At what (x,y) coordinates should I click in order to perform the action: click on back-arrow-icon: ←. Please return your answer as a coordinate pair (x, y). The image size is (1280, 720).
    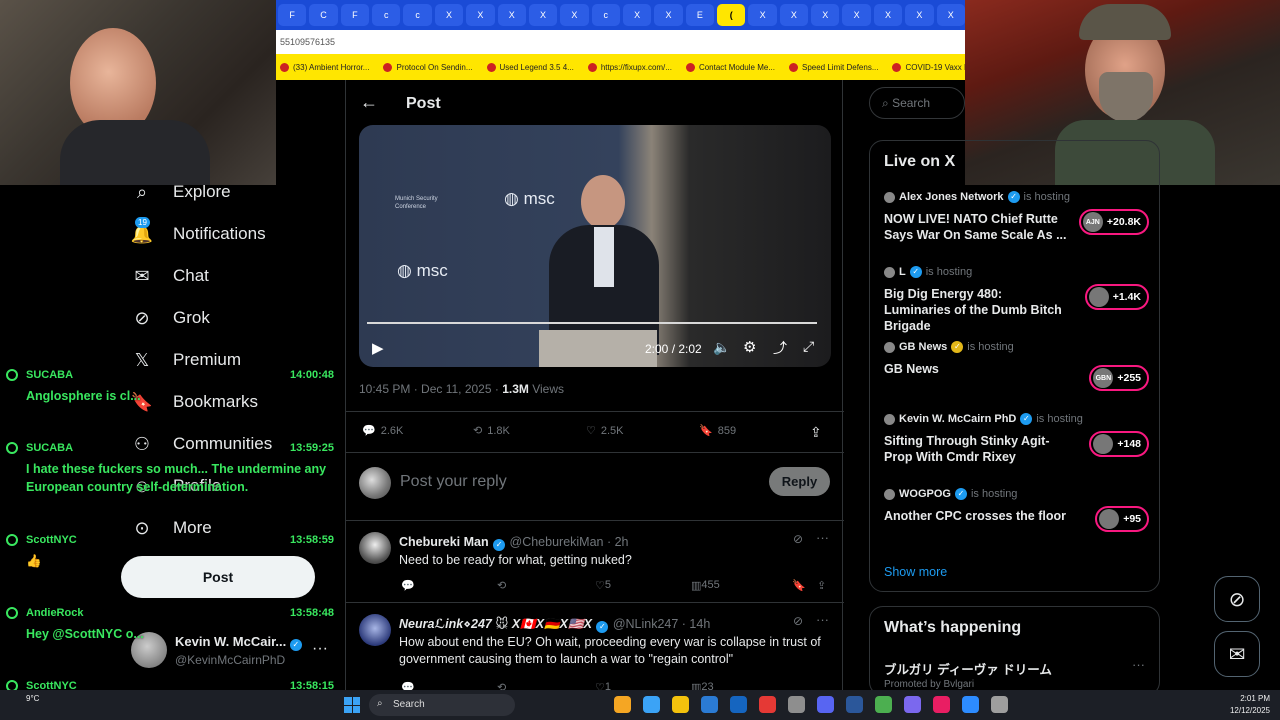
    Looking at the image, I should click on (369, 102).